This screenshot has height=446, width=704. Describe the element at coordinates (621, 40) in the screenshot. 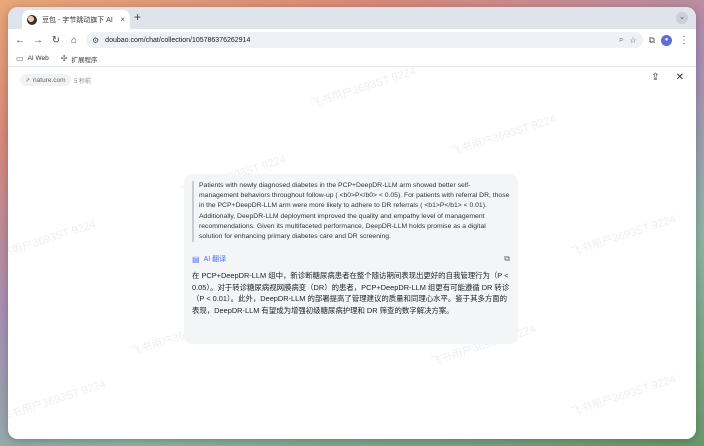

I see `zoom-icon: ⌕` at that location.